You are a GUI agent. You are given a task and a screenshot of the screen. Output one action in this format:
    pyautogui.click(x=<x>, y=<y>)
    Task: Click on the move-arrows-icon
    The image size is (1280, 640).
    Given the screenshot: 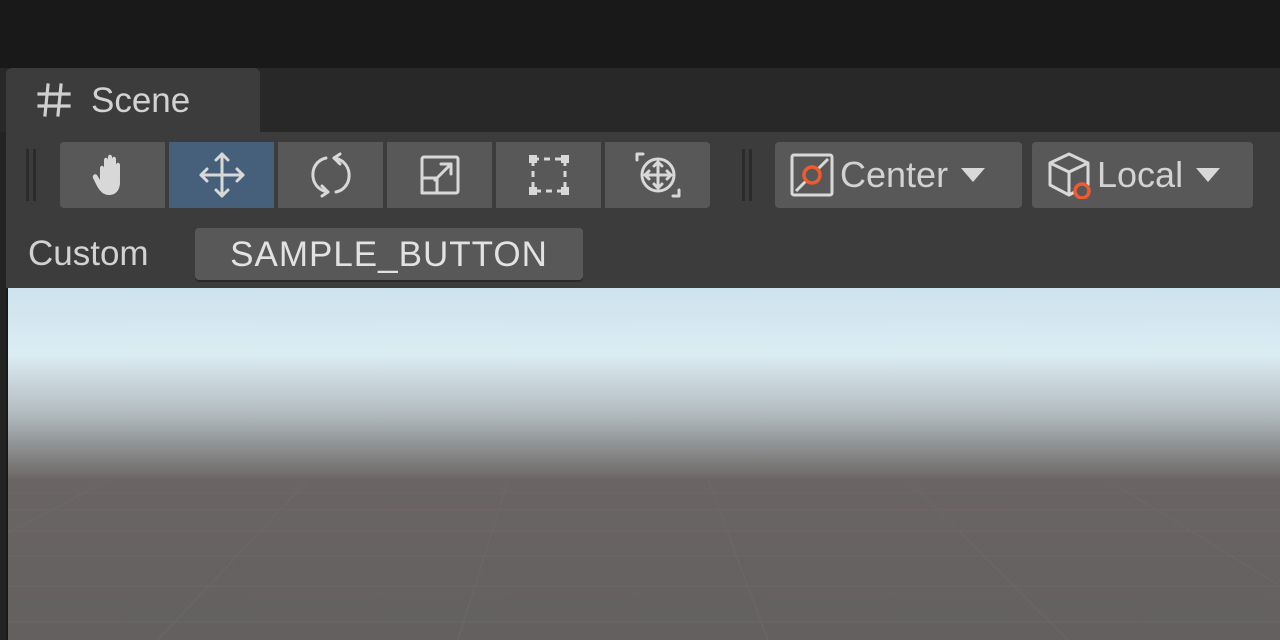 What is the action you would take?
    pyautogui.click(x=221, y=175)
    